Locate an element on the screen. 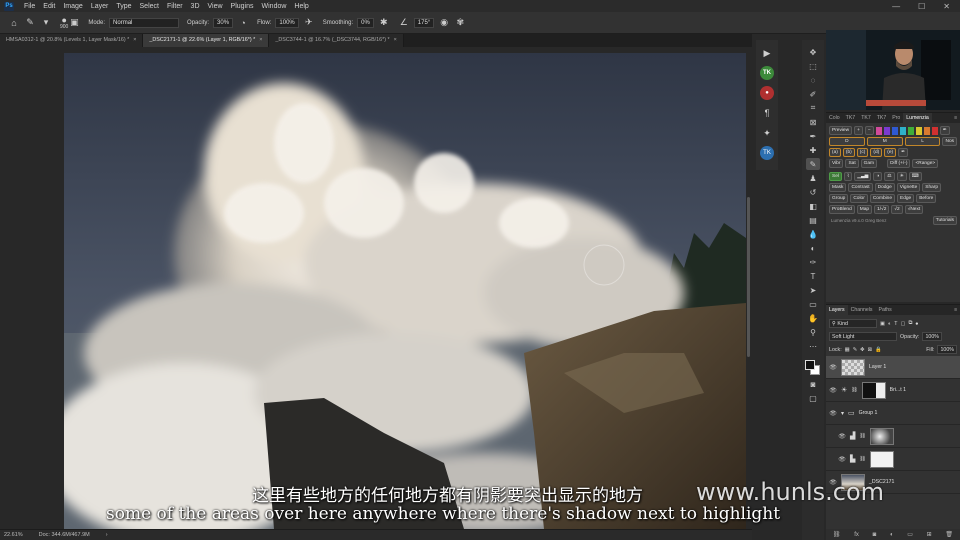  filter-pixel-icon: ▣ is located at coordinates (882, 324).